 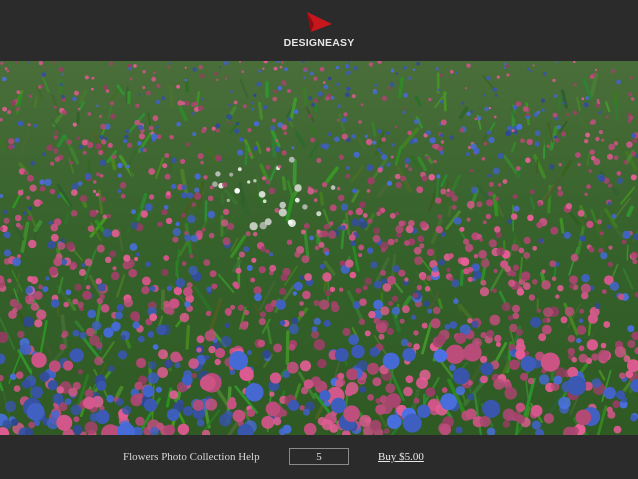 What do you see at coordinates (319, 22) in the screenshot?
I see `red-play-triangle-icon` at bounding box center [319, 22].